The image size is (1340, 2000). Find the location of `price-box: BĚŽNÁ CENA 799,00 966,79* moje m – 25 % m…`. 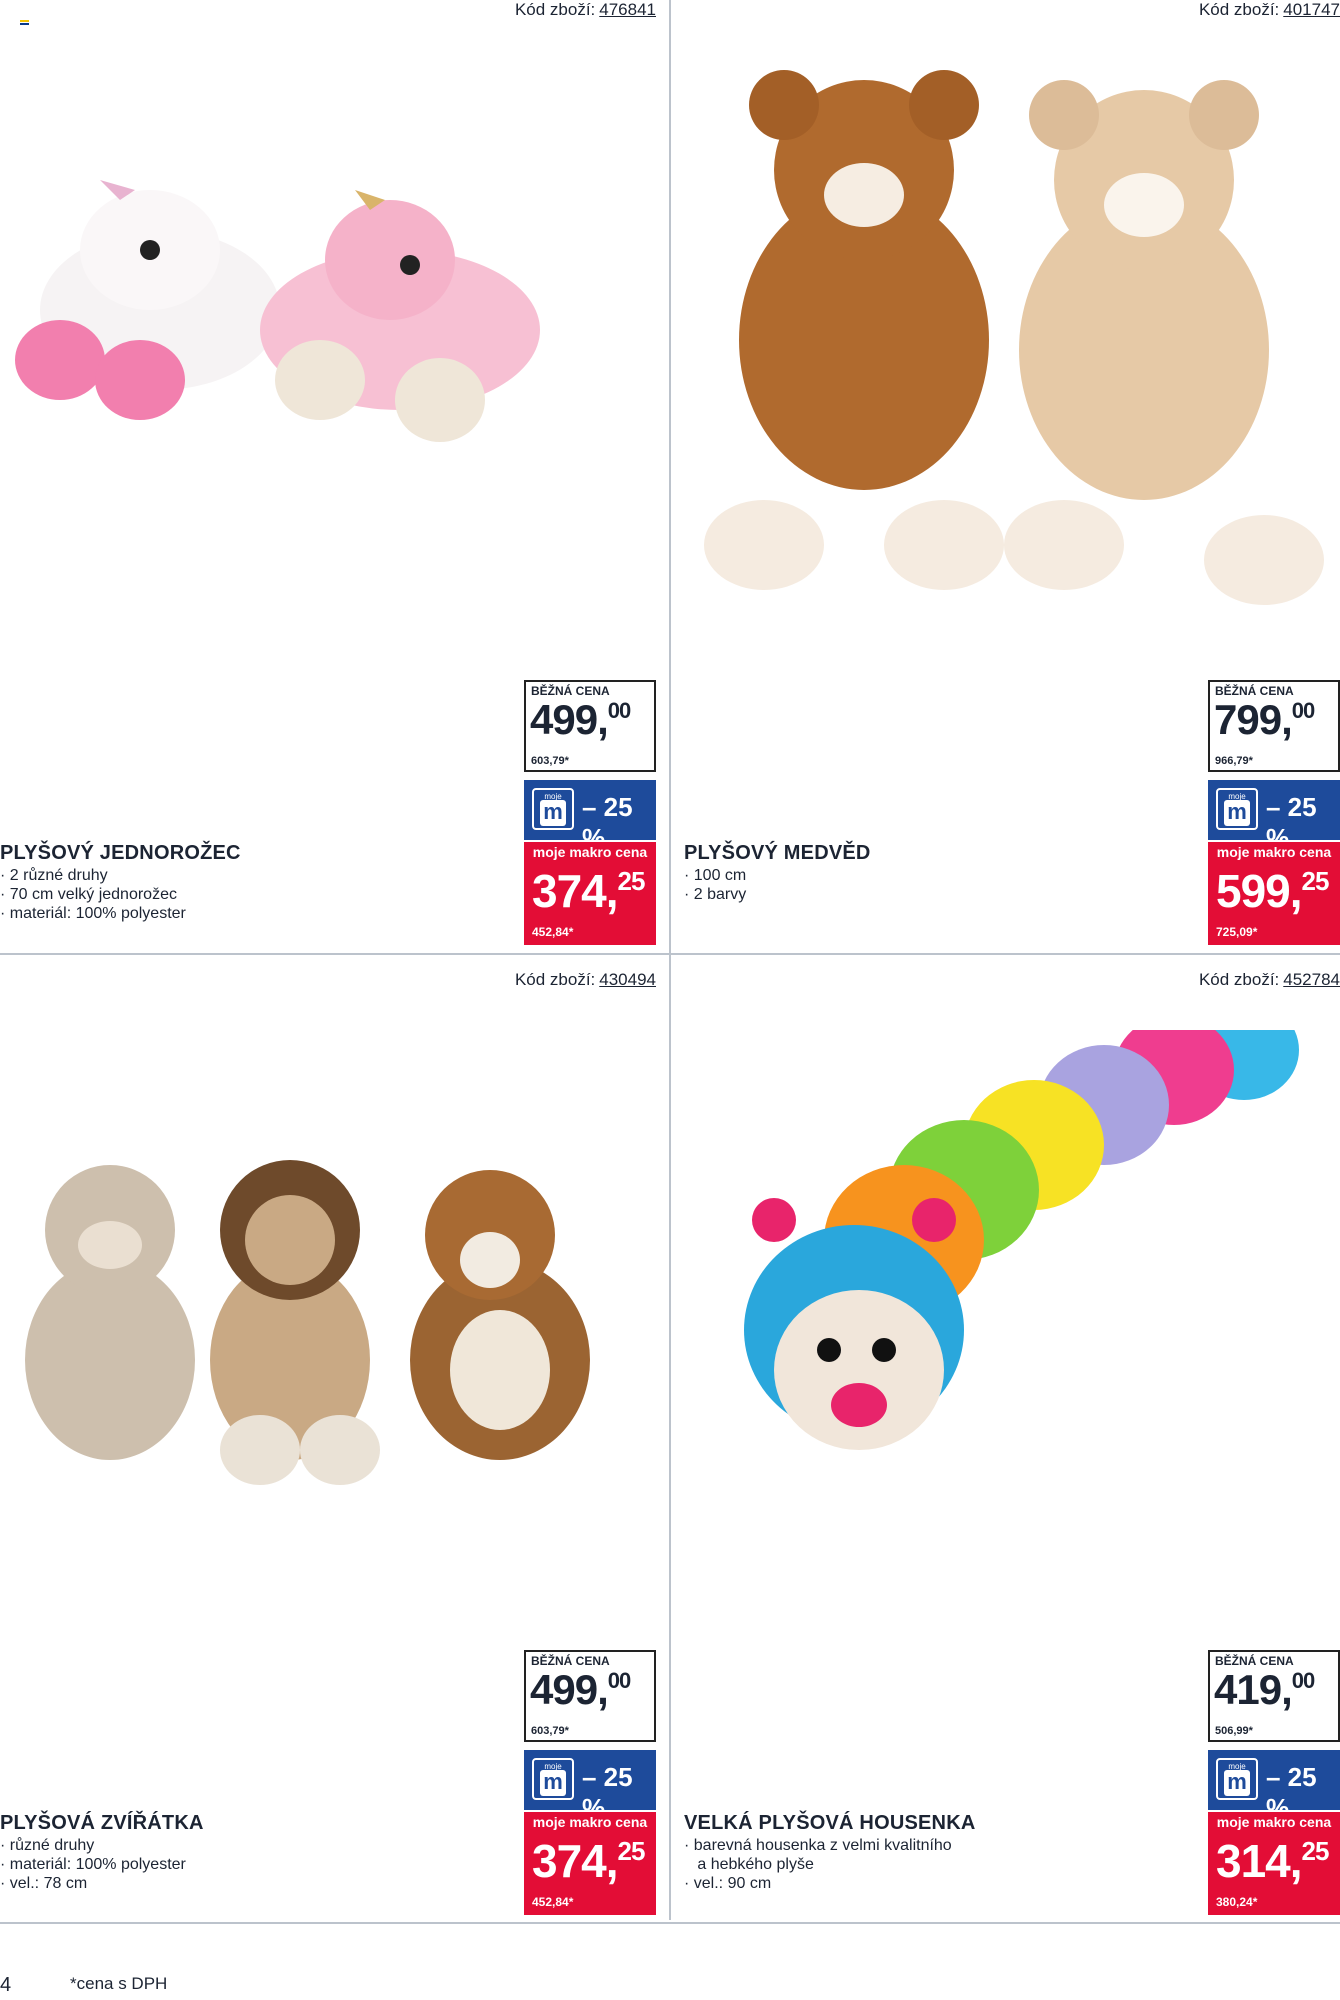

price-box: BĚŽNÁ CENA 799,00 966,79* moje m – 25 % m… is located at coordinates (1274, 812).